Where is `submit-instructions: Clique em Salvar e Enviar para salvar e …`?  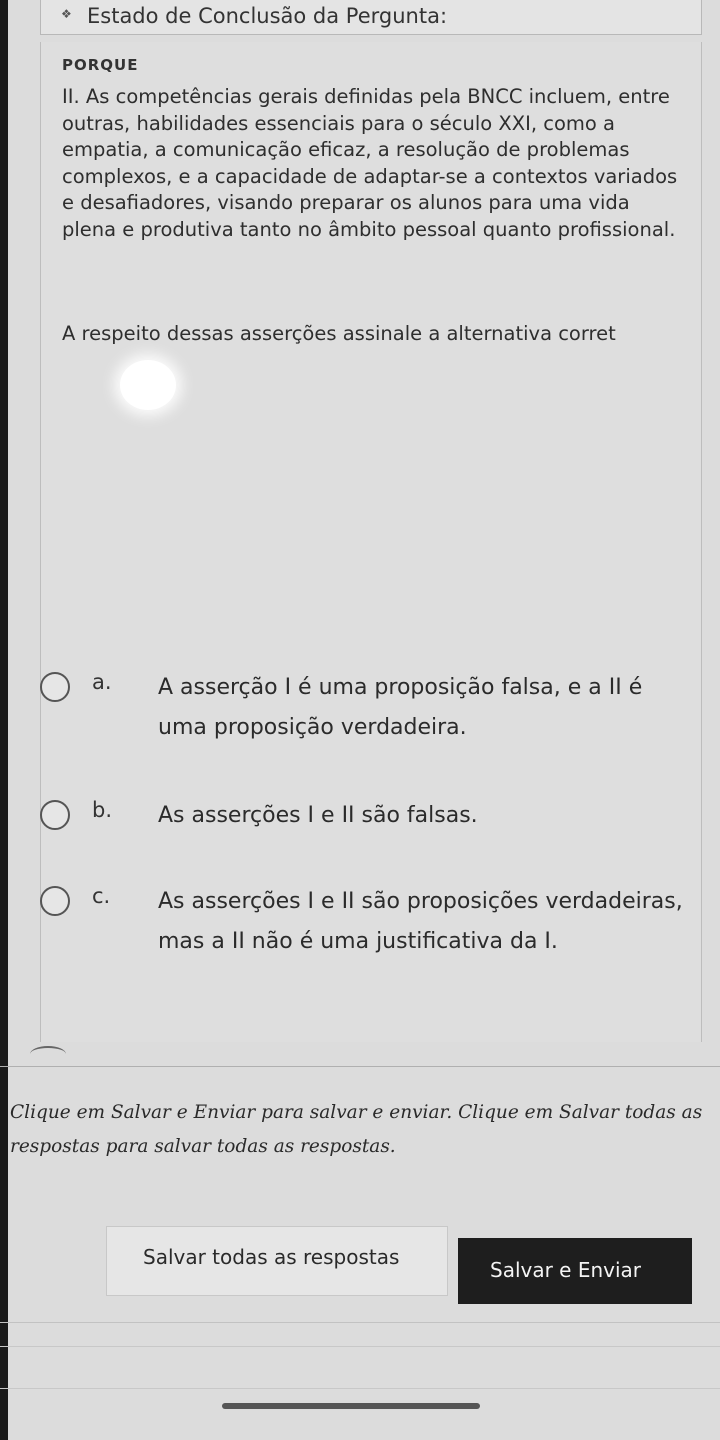 submit-instructions: Clique em Salvar e Enviar para salvar e … is located at coordinates (356, 1129).